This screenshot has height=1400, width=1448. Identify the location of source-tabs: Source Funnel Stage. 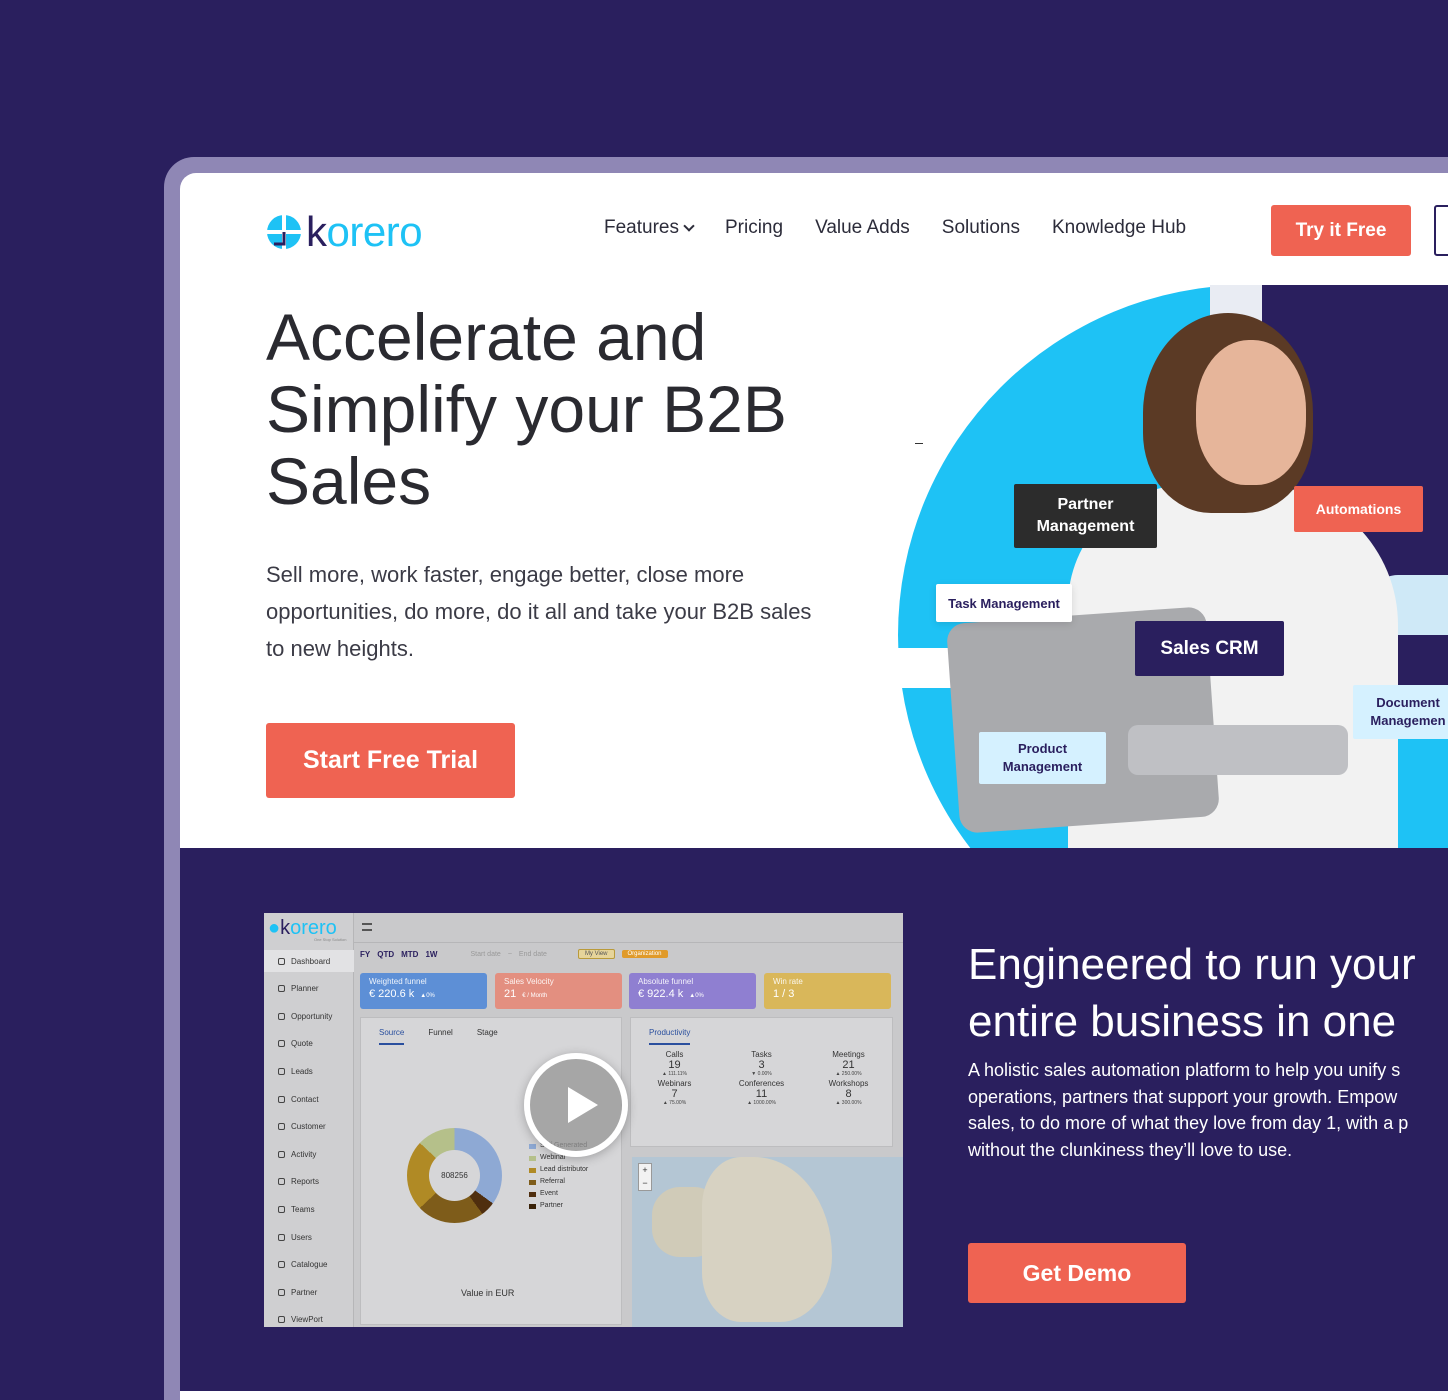
(429, 1036).